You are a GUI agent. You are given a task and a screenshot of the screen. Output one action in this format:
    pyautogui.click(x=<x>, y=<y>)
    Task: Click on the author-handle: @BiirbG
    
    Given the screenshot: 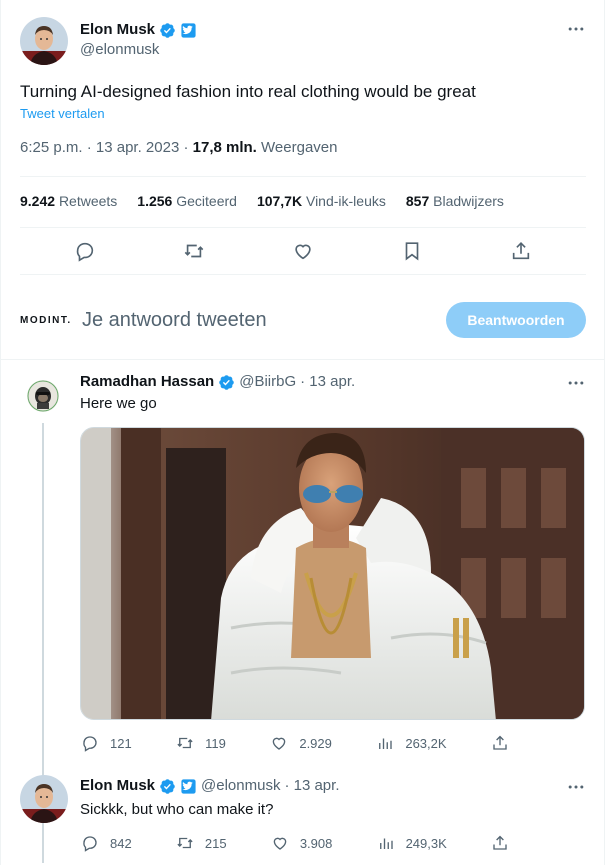 What is the action you would take?
    pyautogui.click(x=267, y=382)
    